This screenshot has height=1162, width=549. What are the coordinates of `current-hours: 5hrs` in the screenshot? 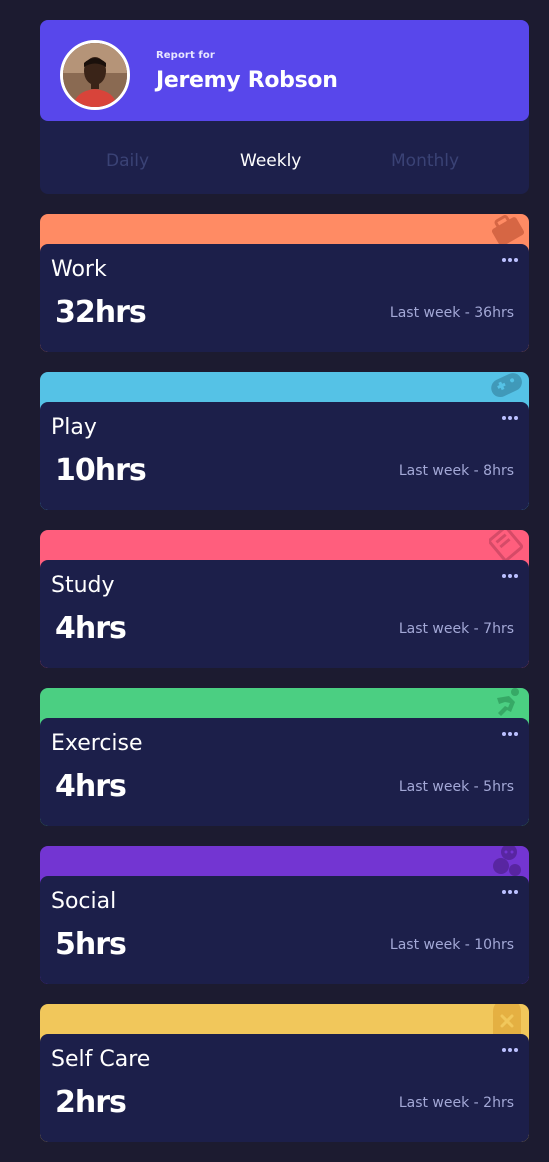 It's located at (91, 944).